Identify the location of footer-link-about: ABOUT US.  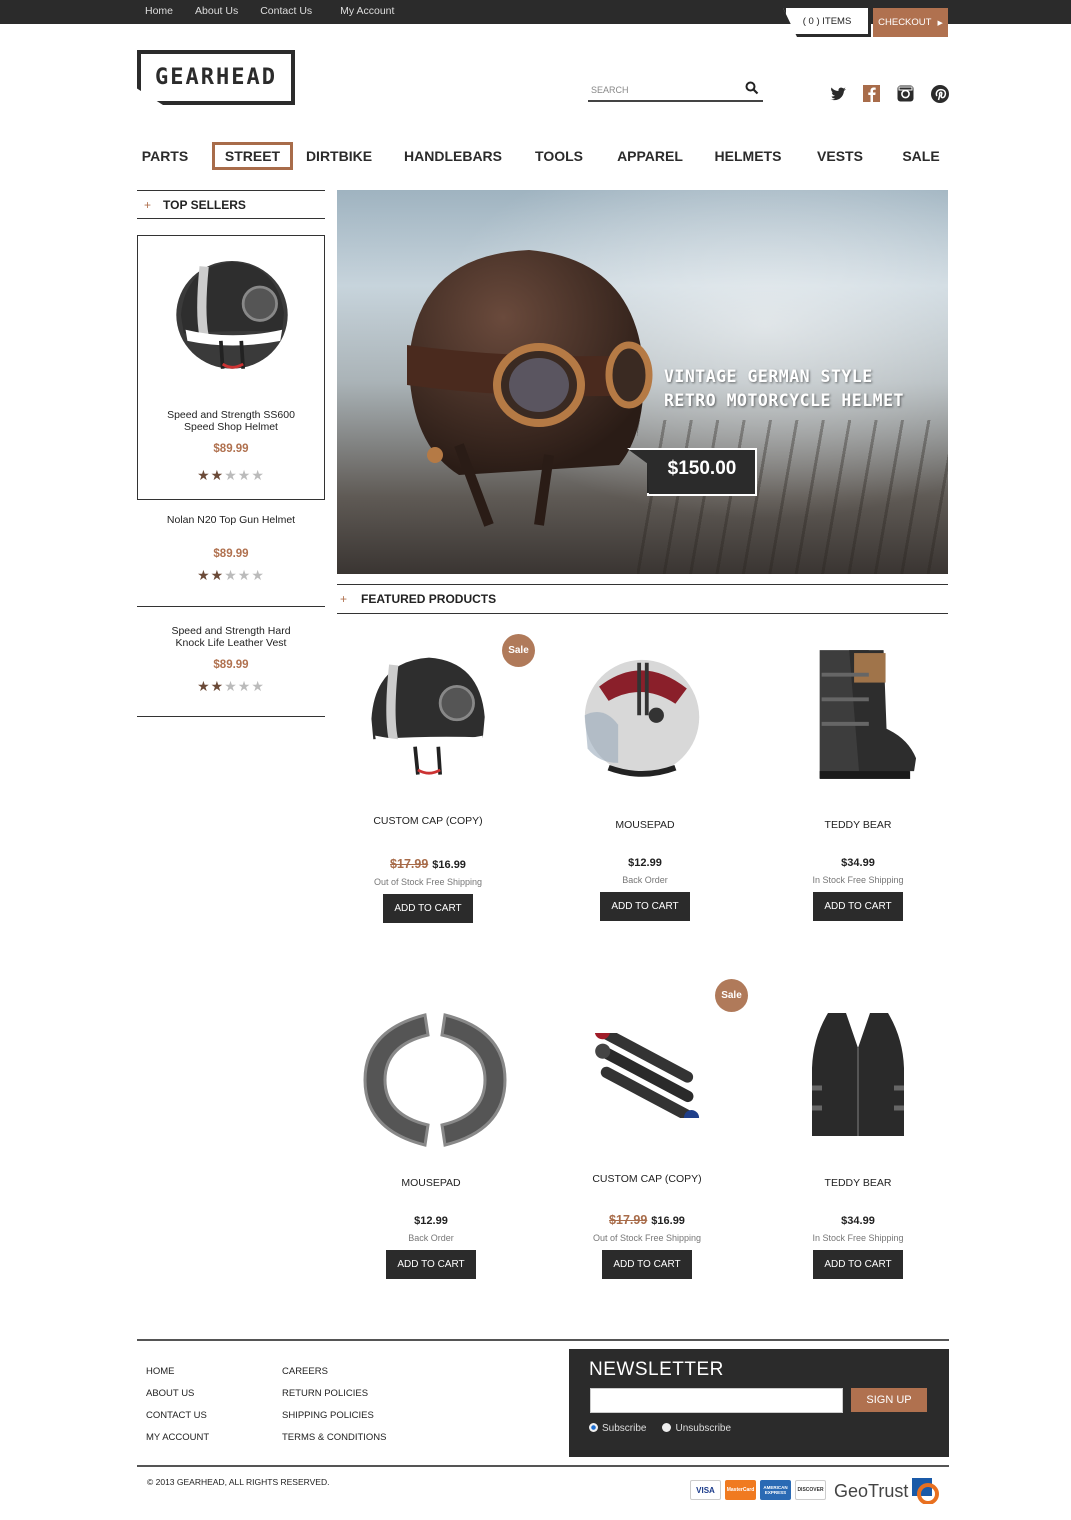
(170, 1393).